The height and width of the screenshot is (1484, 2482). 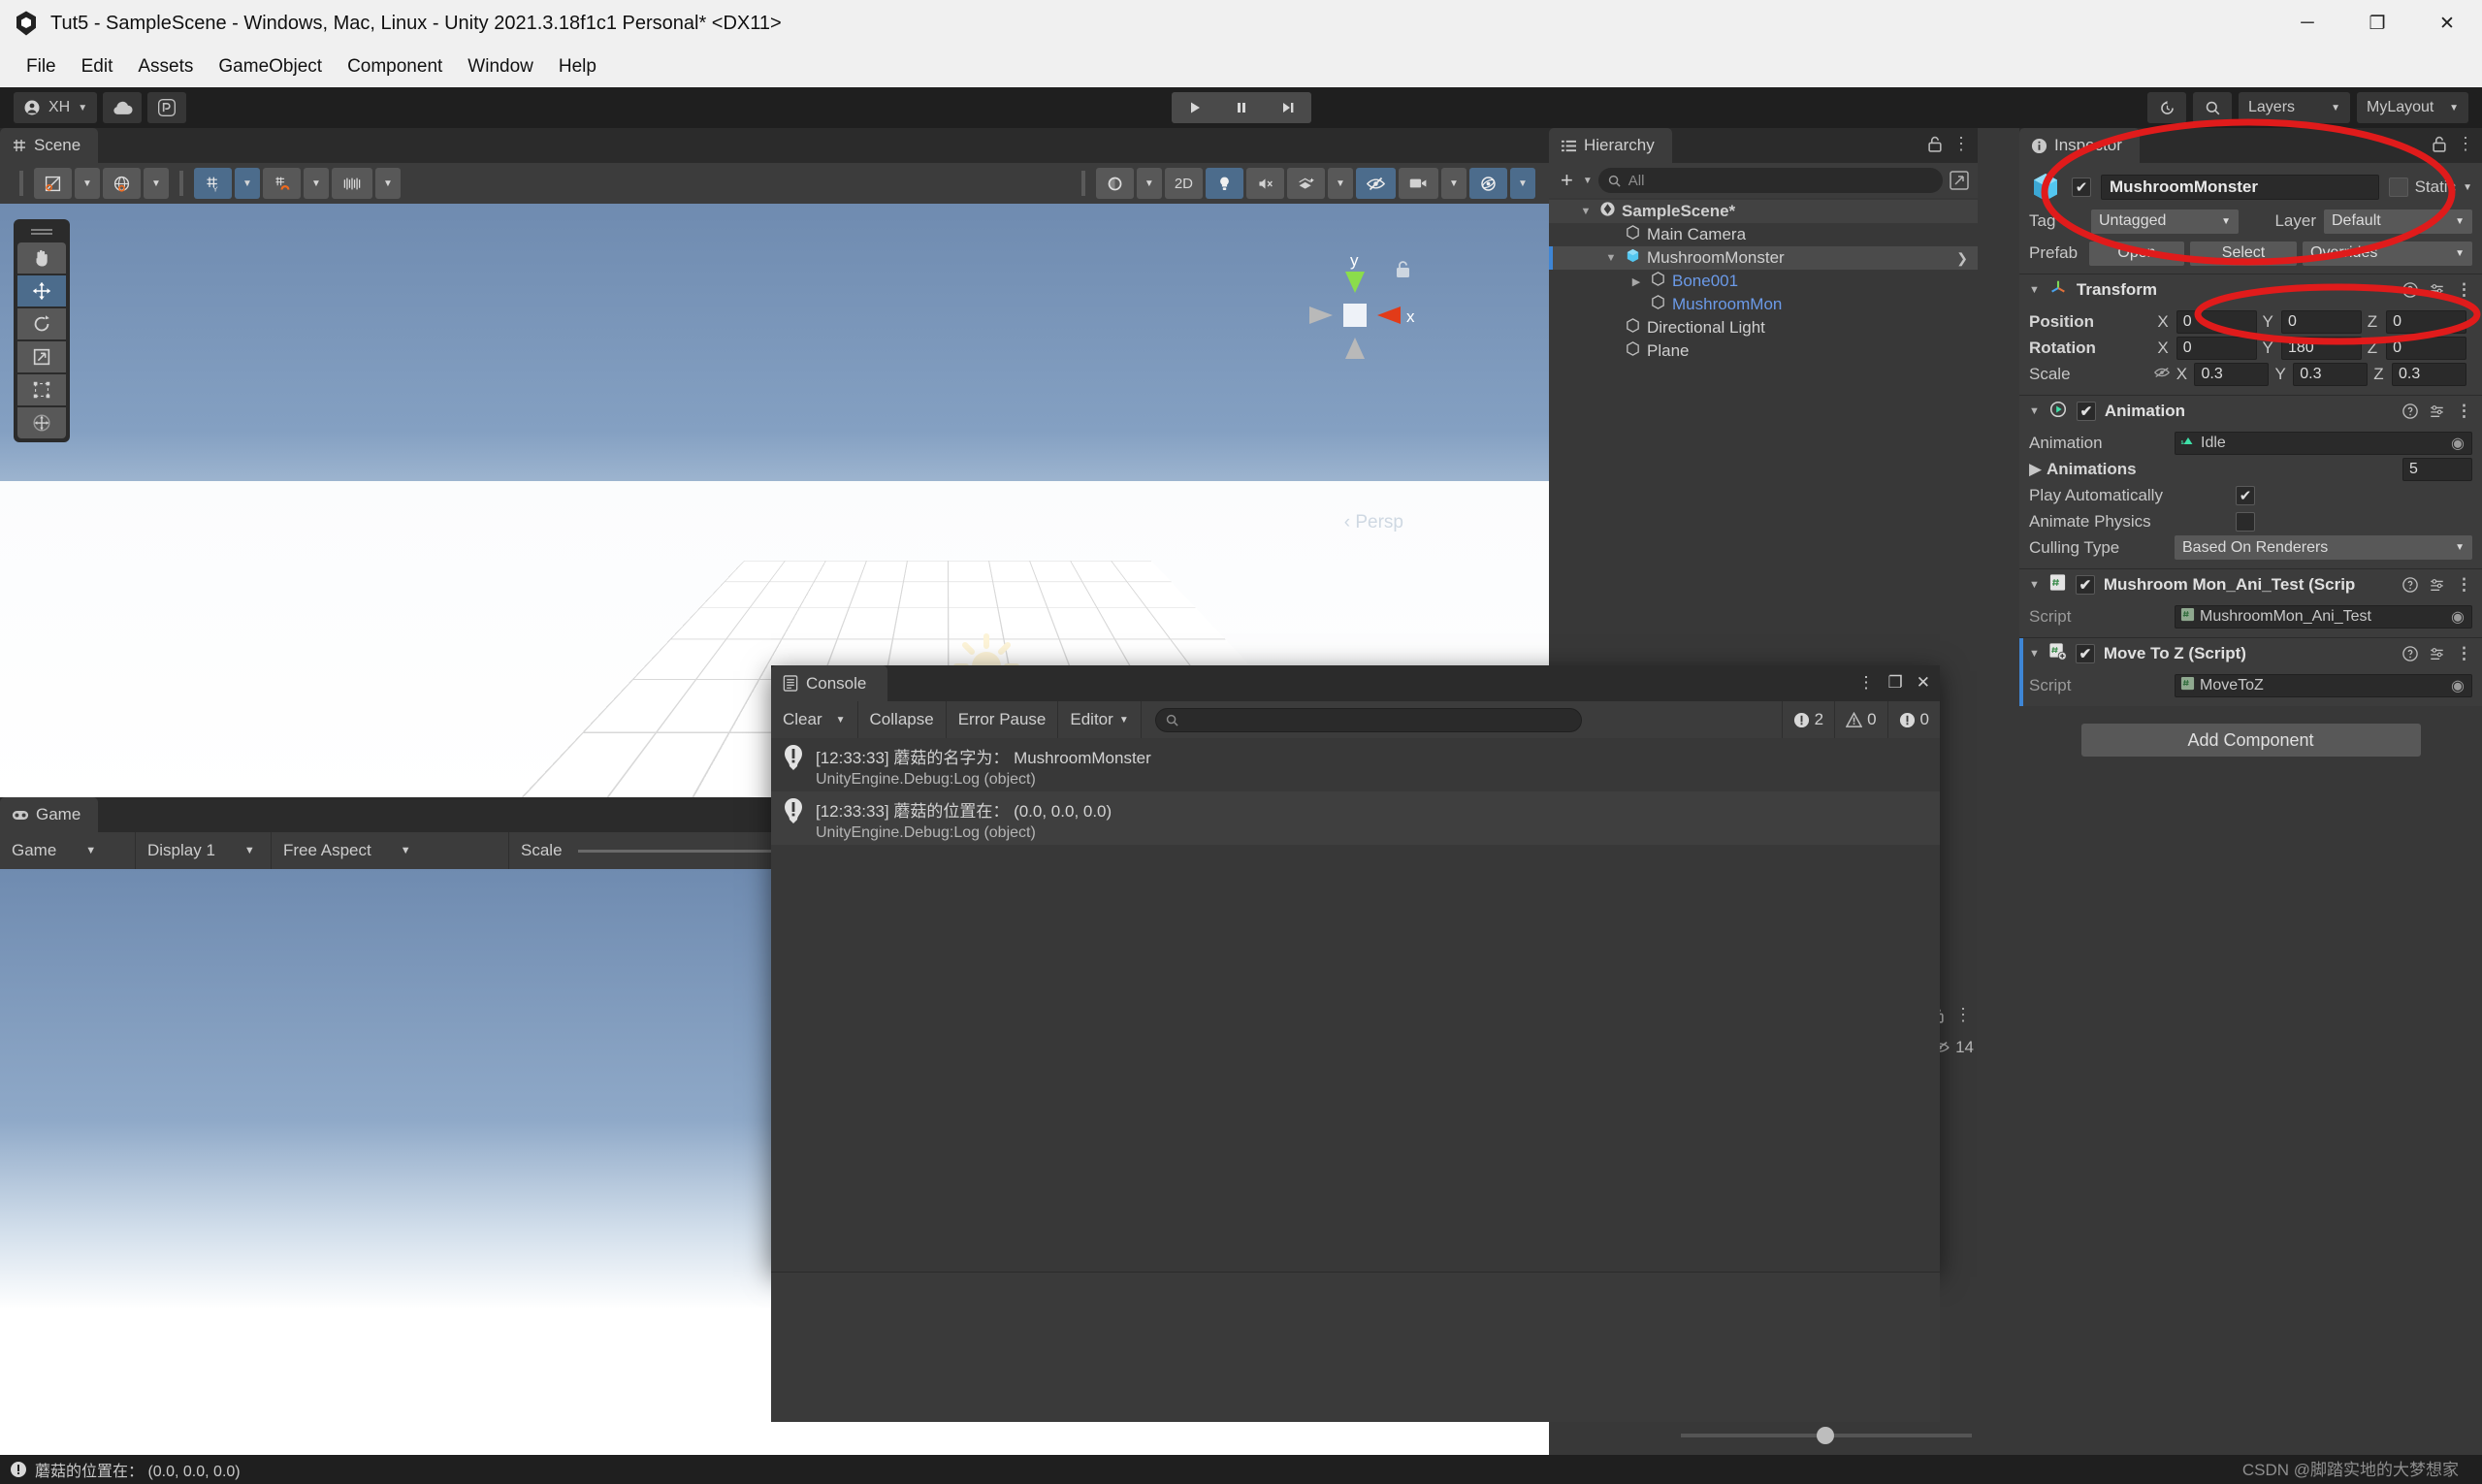 What do you see at coordinates (2081, 187) in the screenshot?
I see `object-enabled-checkbox: ✔` at bounding box center [2081, 187].